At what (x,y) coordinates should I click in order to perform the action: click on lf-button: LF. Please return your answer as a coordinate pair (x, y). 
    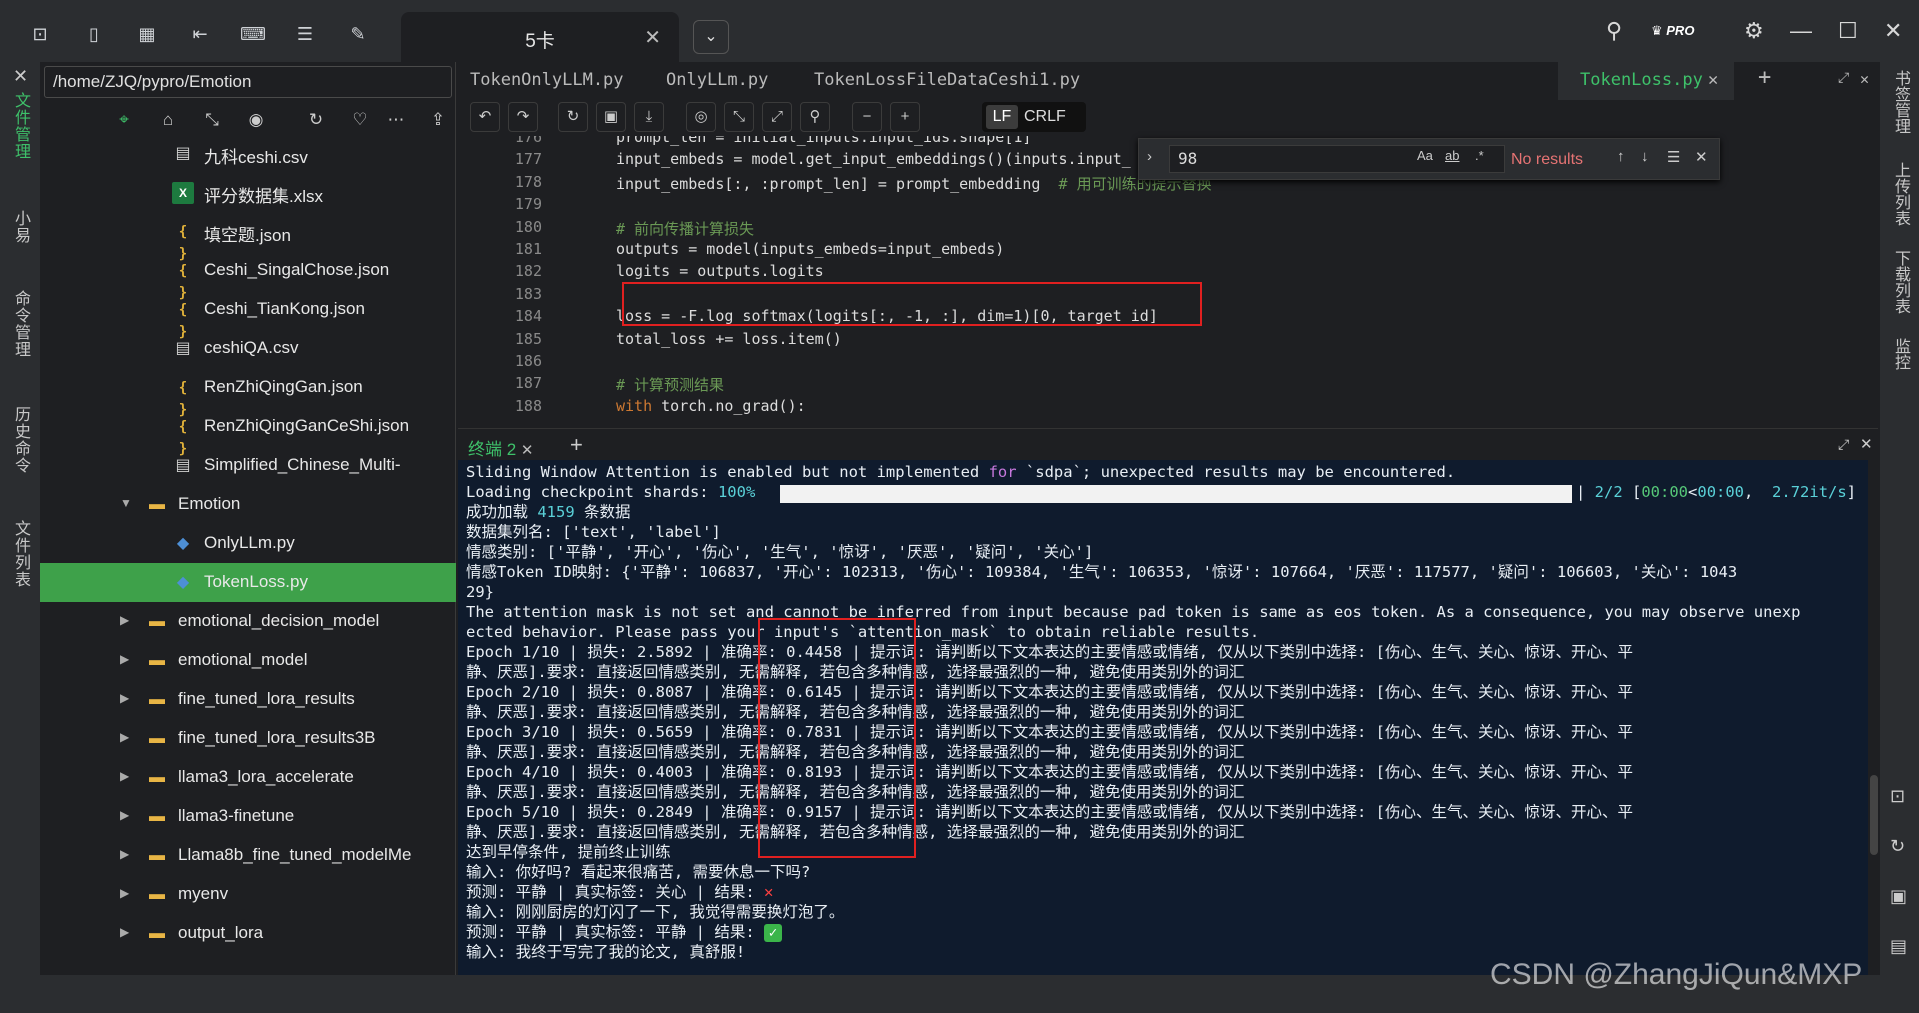
    Looking at the image, I should click on (1002, 117).